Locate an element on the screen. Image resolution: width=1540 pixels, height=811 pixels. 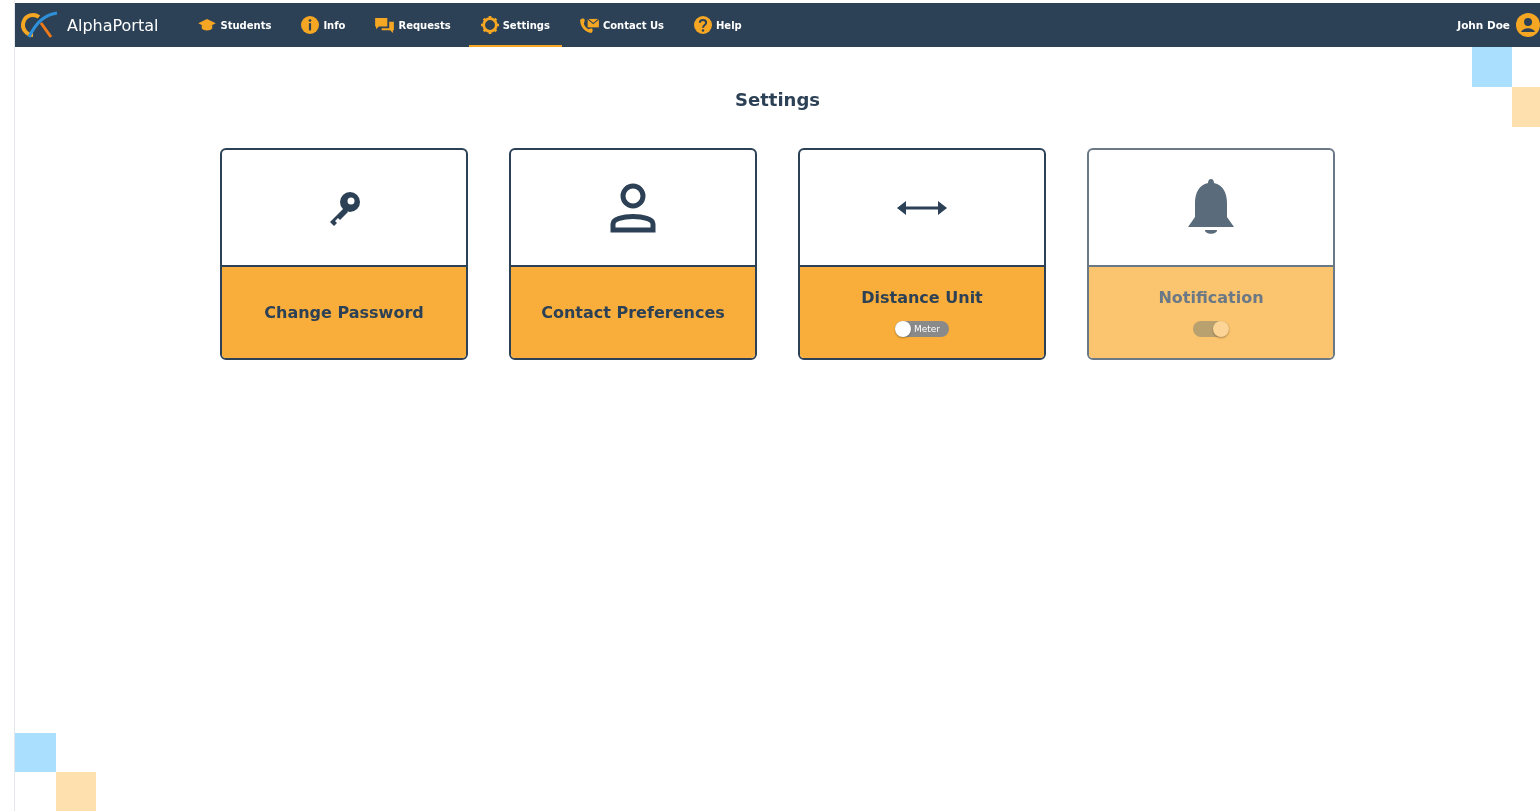
toggle-label: Meter is located at coordinates (927, 329).